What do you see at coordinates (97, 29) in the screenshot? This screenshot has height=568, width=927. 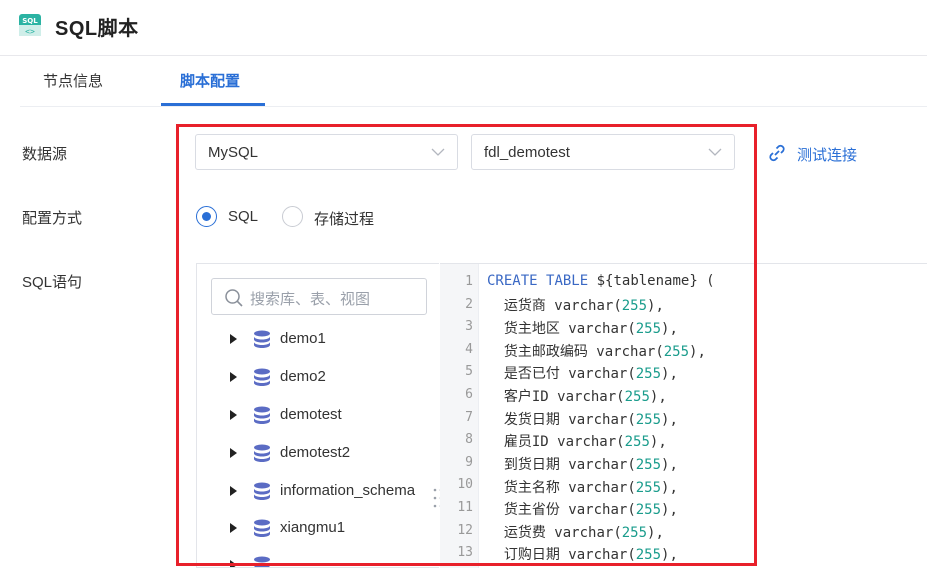 I see `page-title: SQL脚本` at bounding box center [97, 29].